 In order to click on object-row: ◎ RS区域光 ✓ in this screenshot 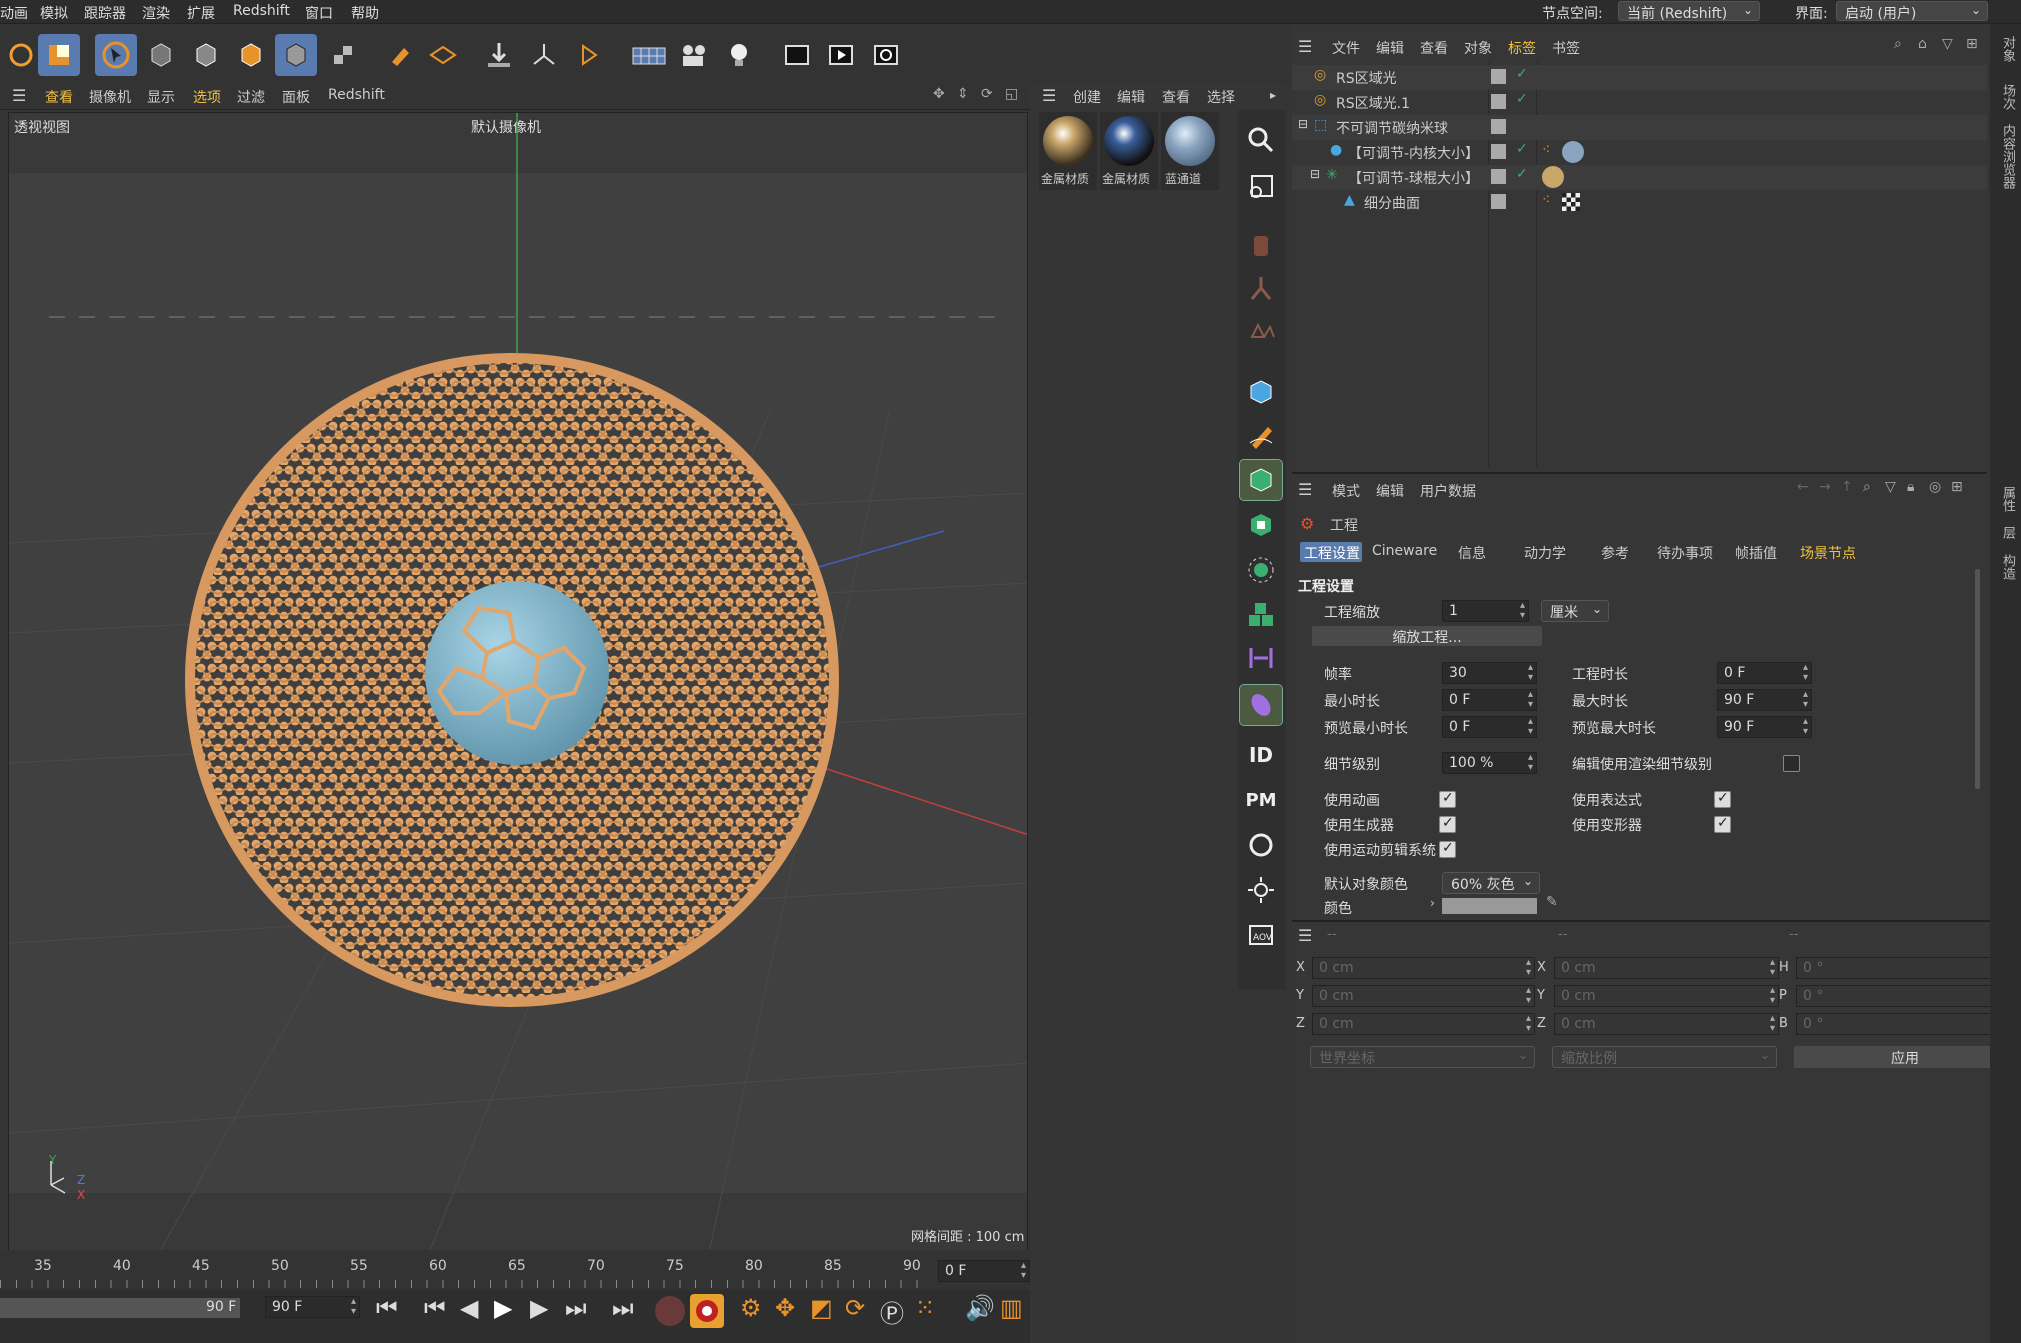, I will do `click(1639, 77)`.